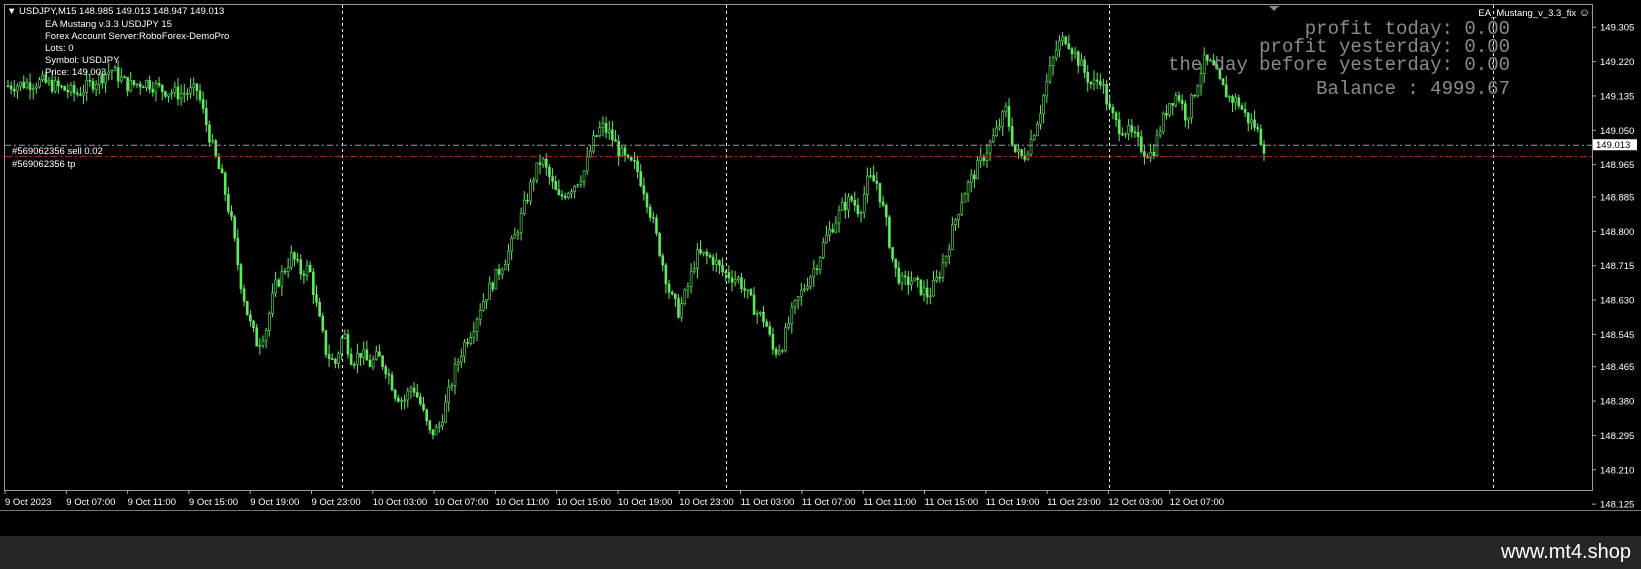 The image size is (1641, 569). What do you see at coordinates (76, 72) in the screenshot?
I see `price-info: Price: 149.003` at bounding box center [76, 72].